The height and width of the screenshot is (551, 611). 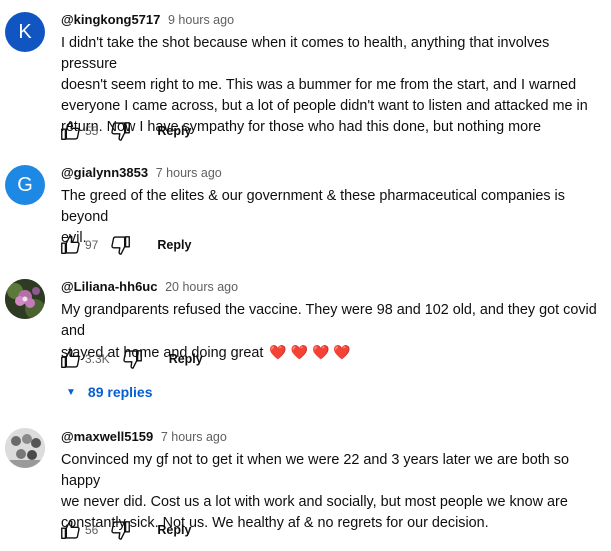 I want to click on heart-emoji: ❤️ ❤️ ❤️ ❤️, so click(x=310, y=352).